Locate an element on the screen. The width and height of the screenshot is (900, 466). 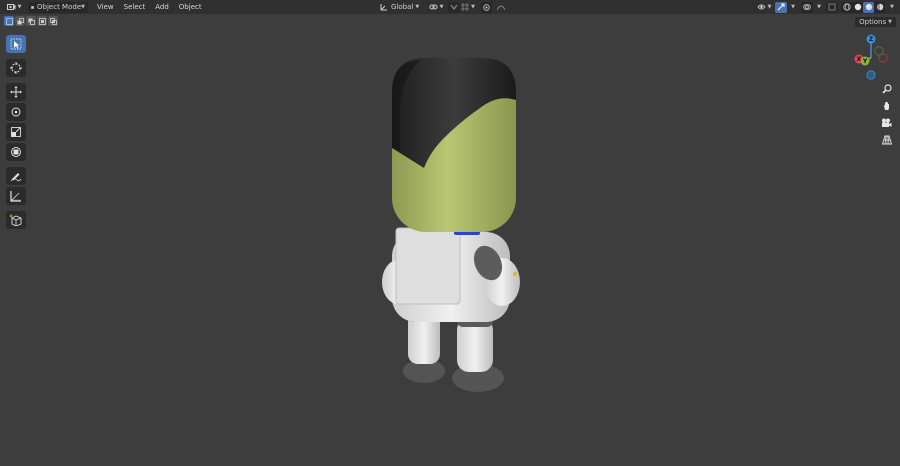
gizmo-icon is located at coordinates (781, 7).